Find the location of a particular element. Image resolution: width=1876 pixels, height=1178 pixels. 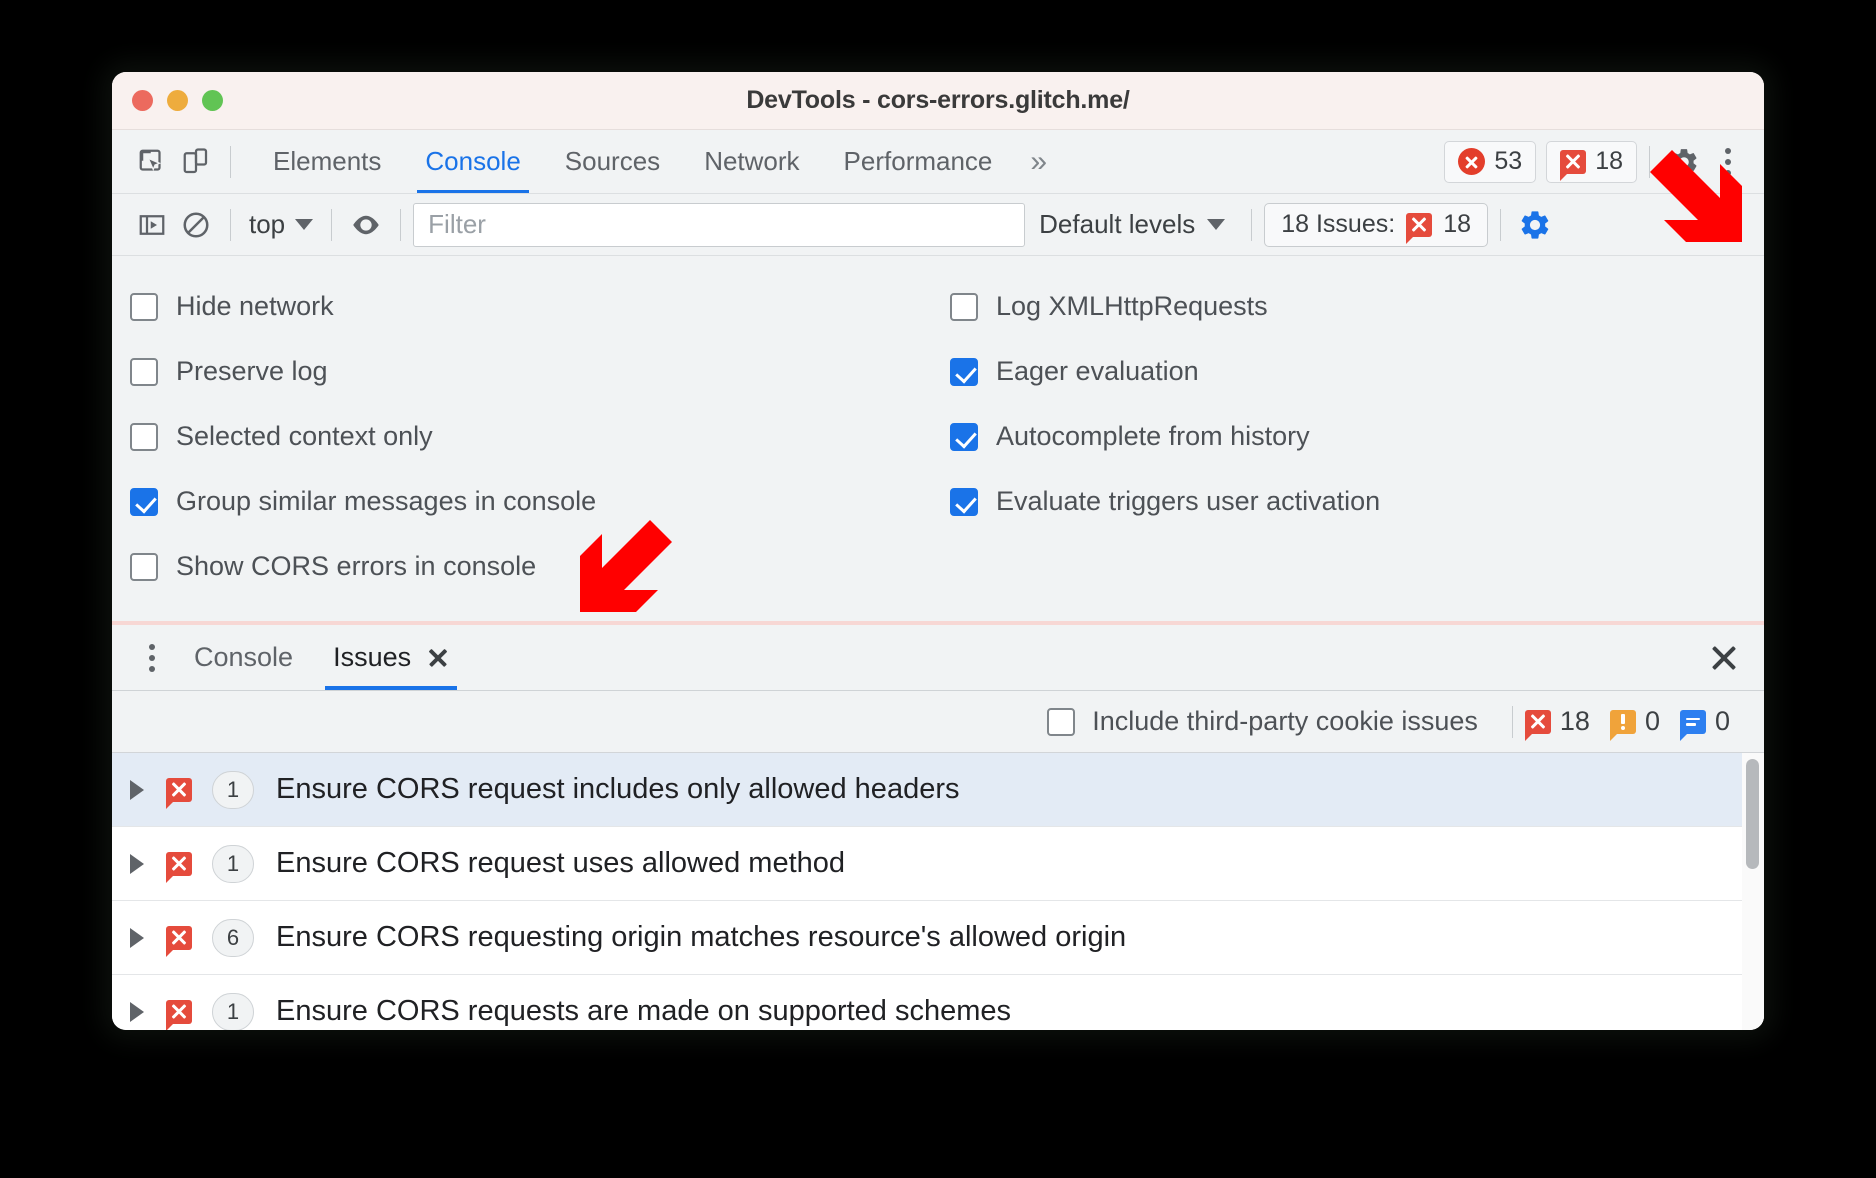

tab-sources-label: Sources is located at coordinates (612, 161).